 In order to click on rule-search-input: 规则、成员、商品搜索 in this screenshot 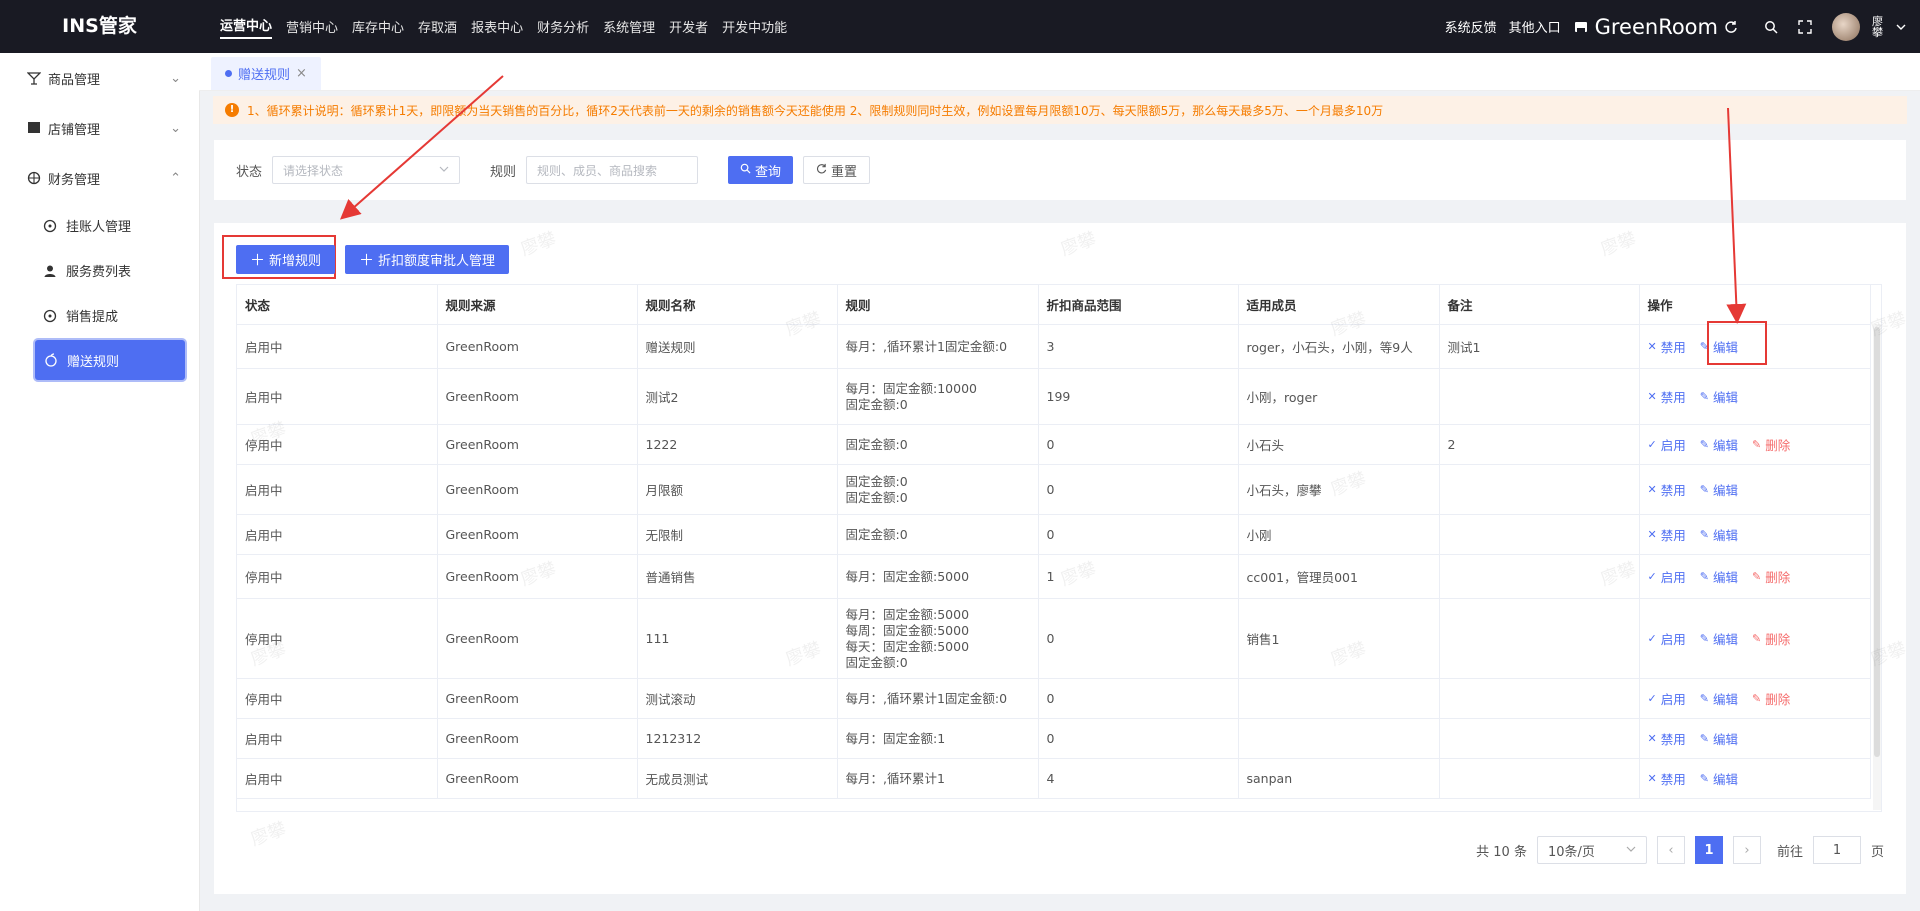, I will do `click(612, 170)`.